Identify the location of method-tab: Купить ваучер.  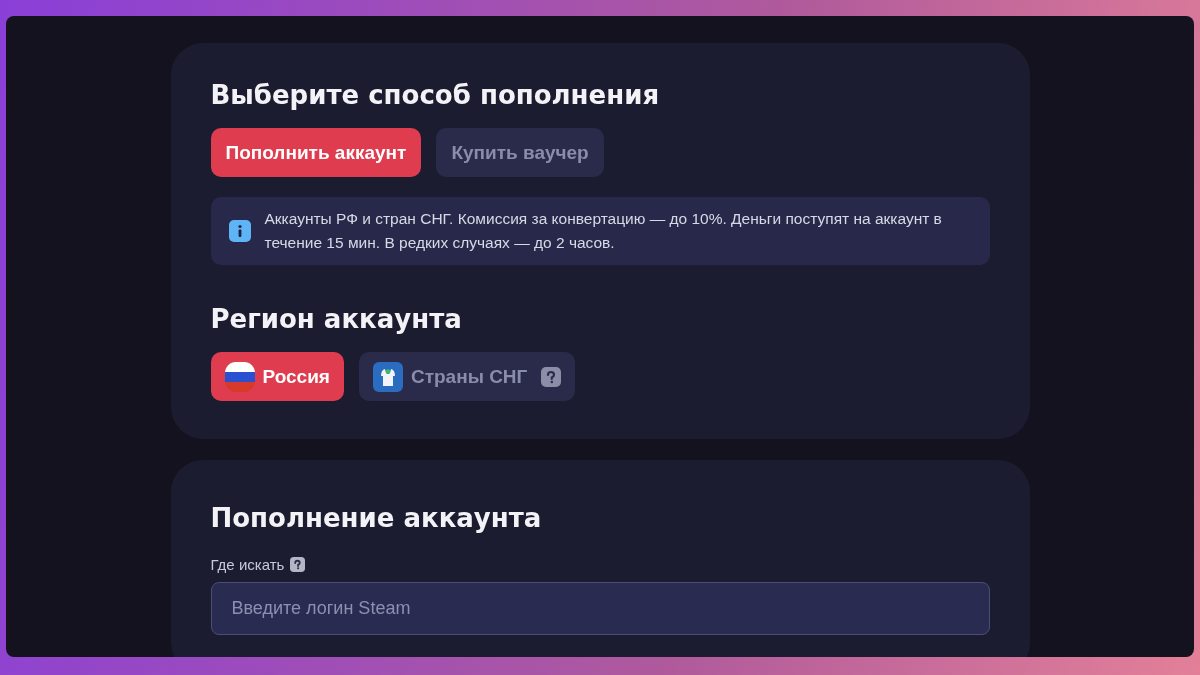
(520, 152).